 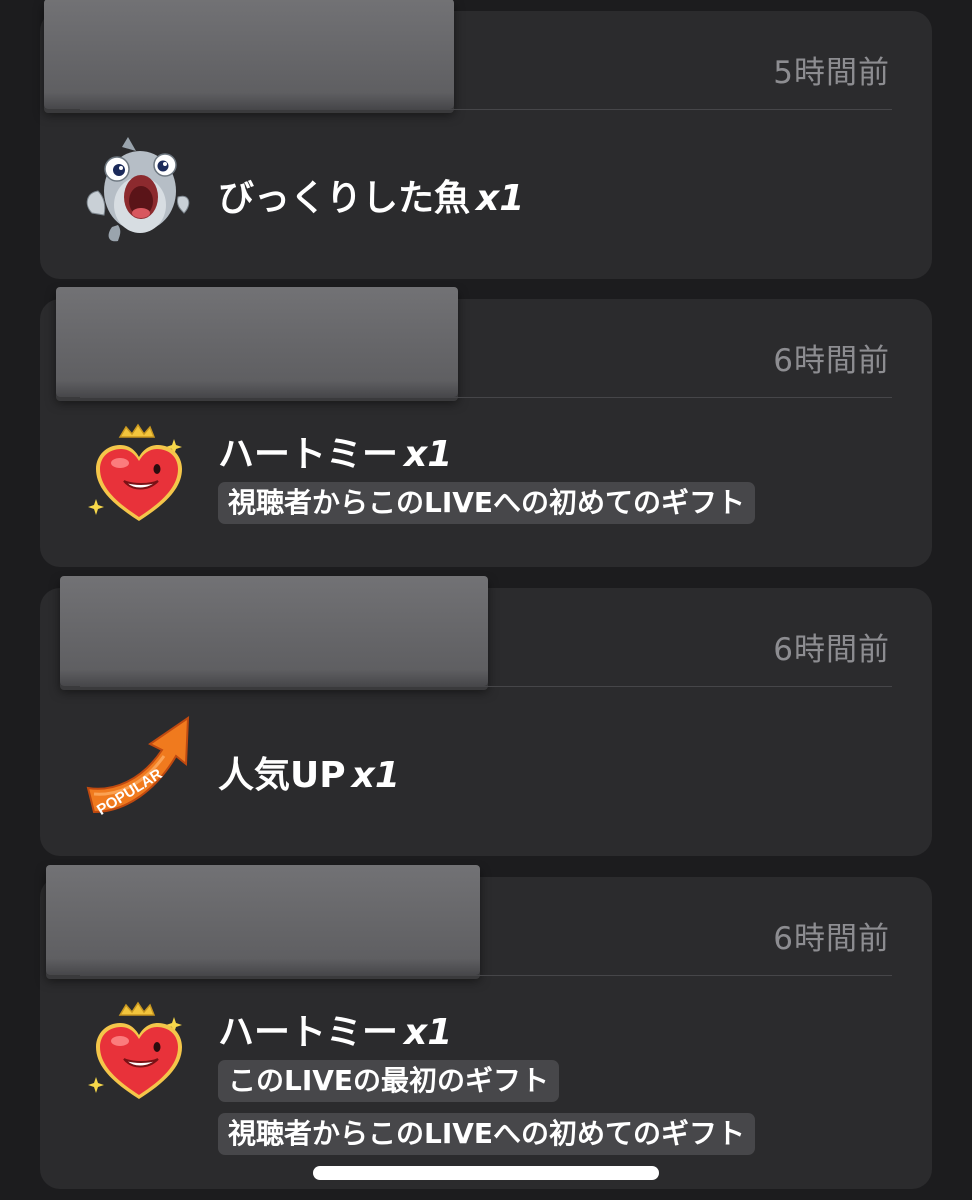 What do you see at coordinates (831, 73) in the screenshot?
I see `gift-time: 5時間前` at bounding box center [831, 73].